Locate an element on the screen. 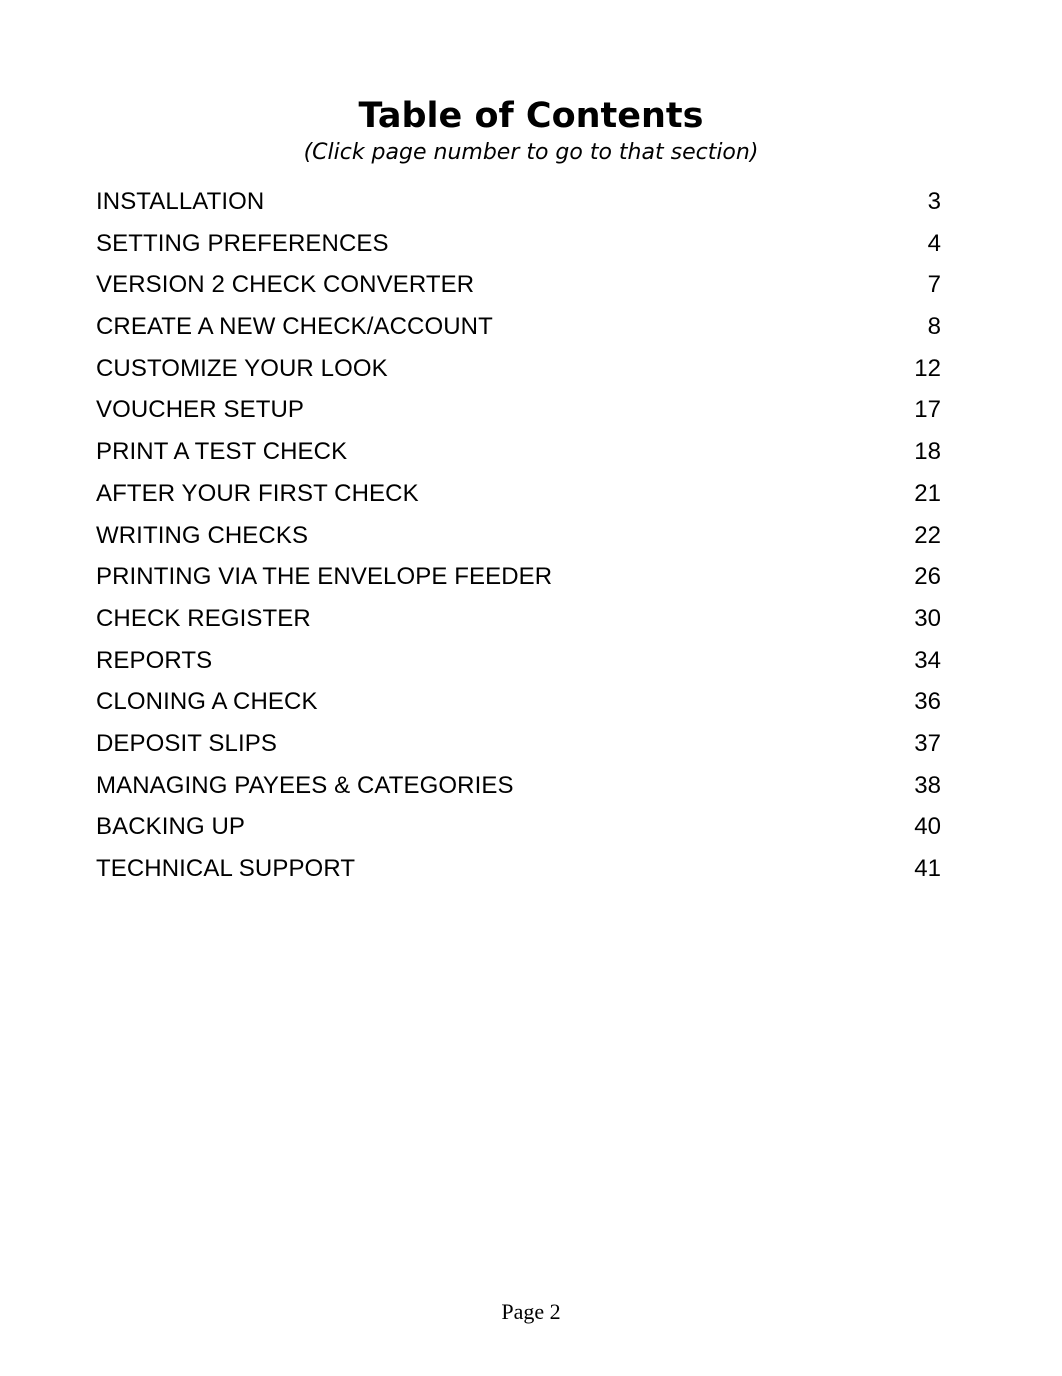  toc-entry-page-number: 36 is located at coordinates (924, 702).